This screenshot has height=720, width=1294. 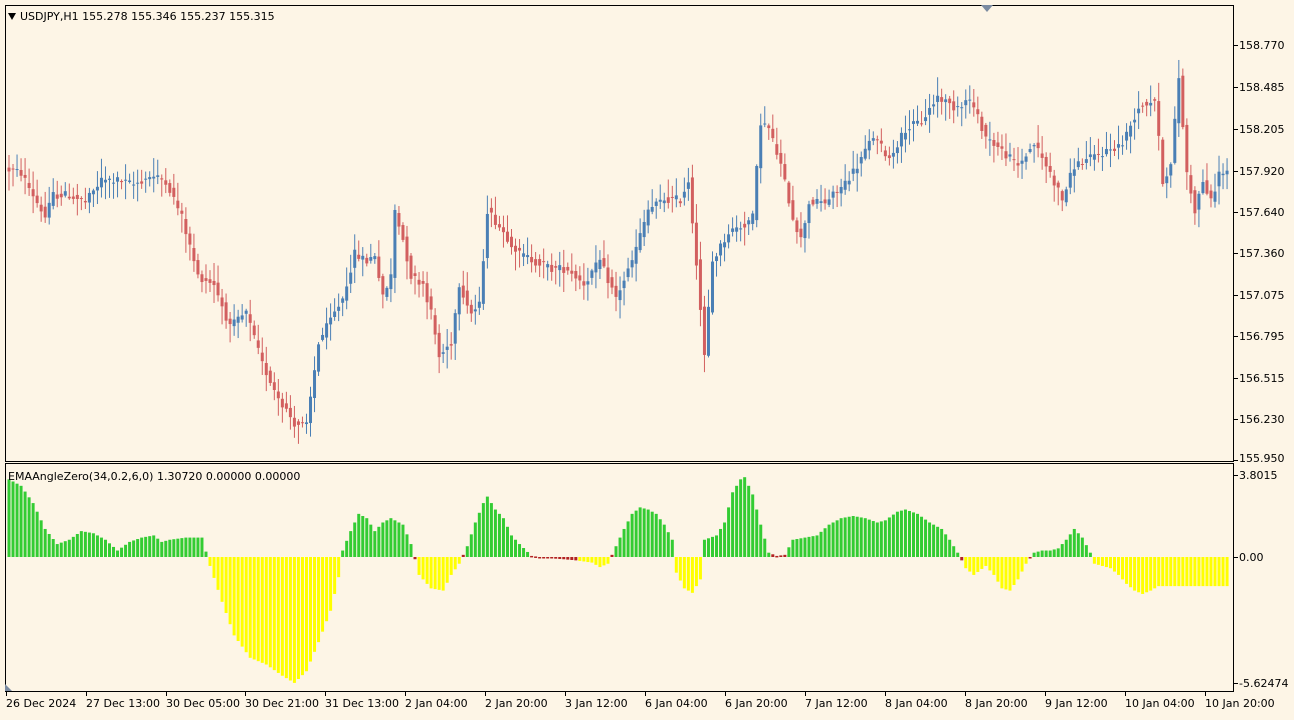 What do you see at coordinates (987, 8) in the screenshot?
I see `chart-shift-marker-icon` at bounding box center [987, 8].